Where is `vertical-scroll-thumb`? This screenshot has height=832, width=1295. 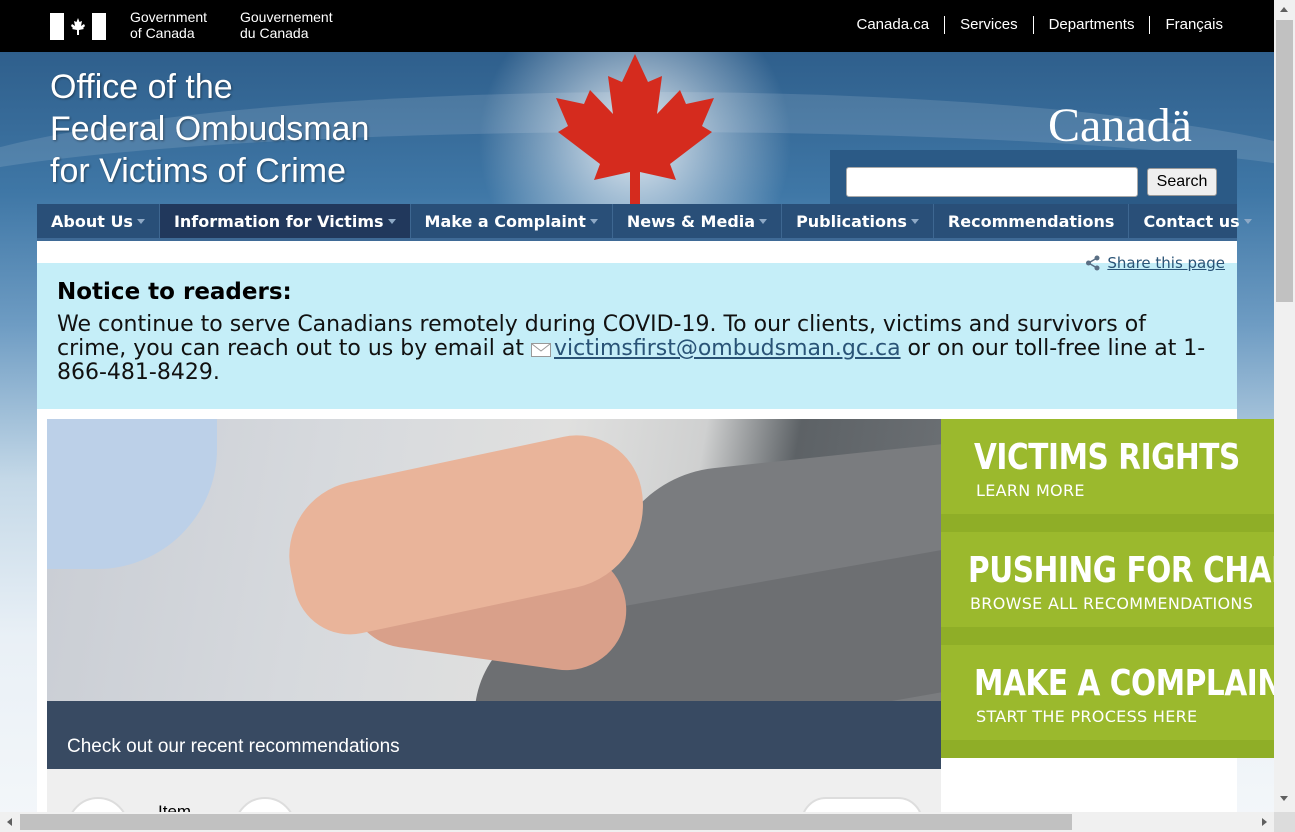 vertical-scroll-thumb is located at coordinates (1284, 161).